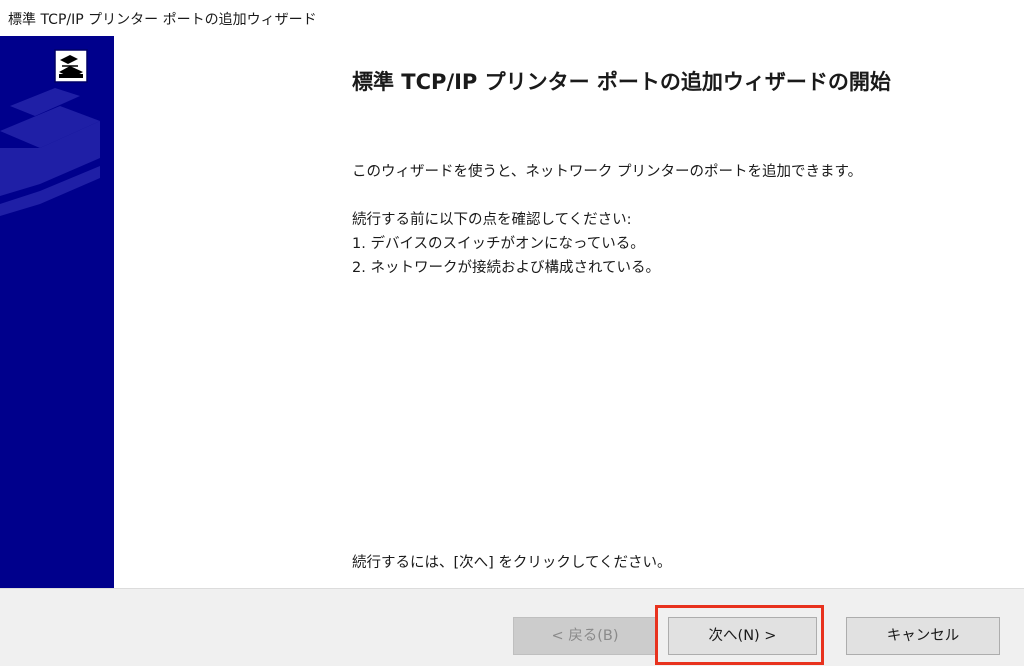 The image size is (1024, 666). Describe the element at coordinates (742, 636) in the screenshot. I see `next-button: 次へ(N) >` at that location.